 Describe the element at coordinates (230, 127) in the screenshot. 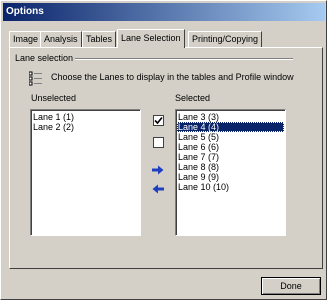

I see `list-item-highlighted: Lane 4 (4)` at that location.